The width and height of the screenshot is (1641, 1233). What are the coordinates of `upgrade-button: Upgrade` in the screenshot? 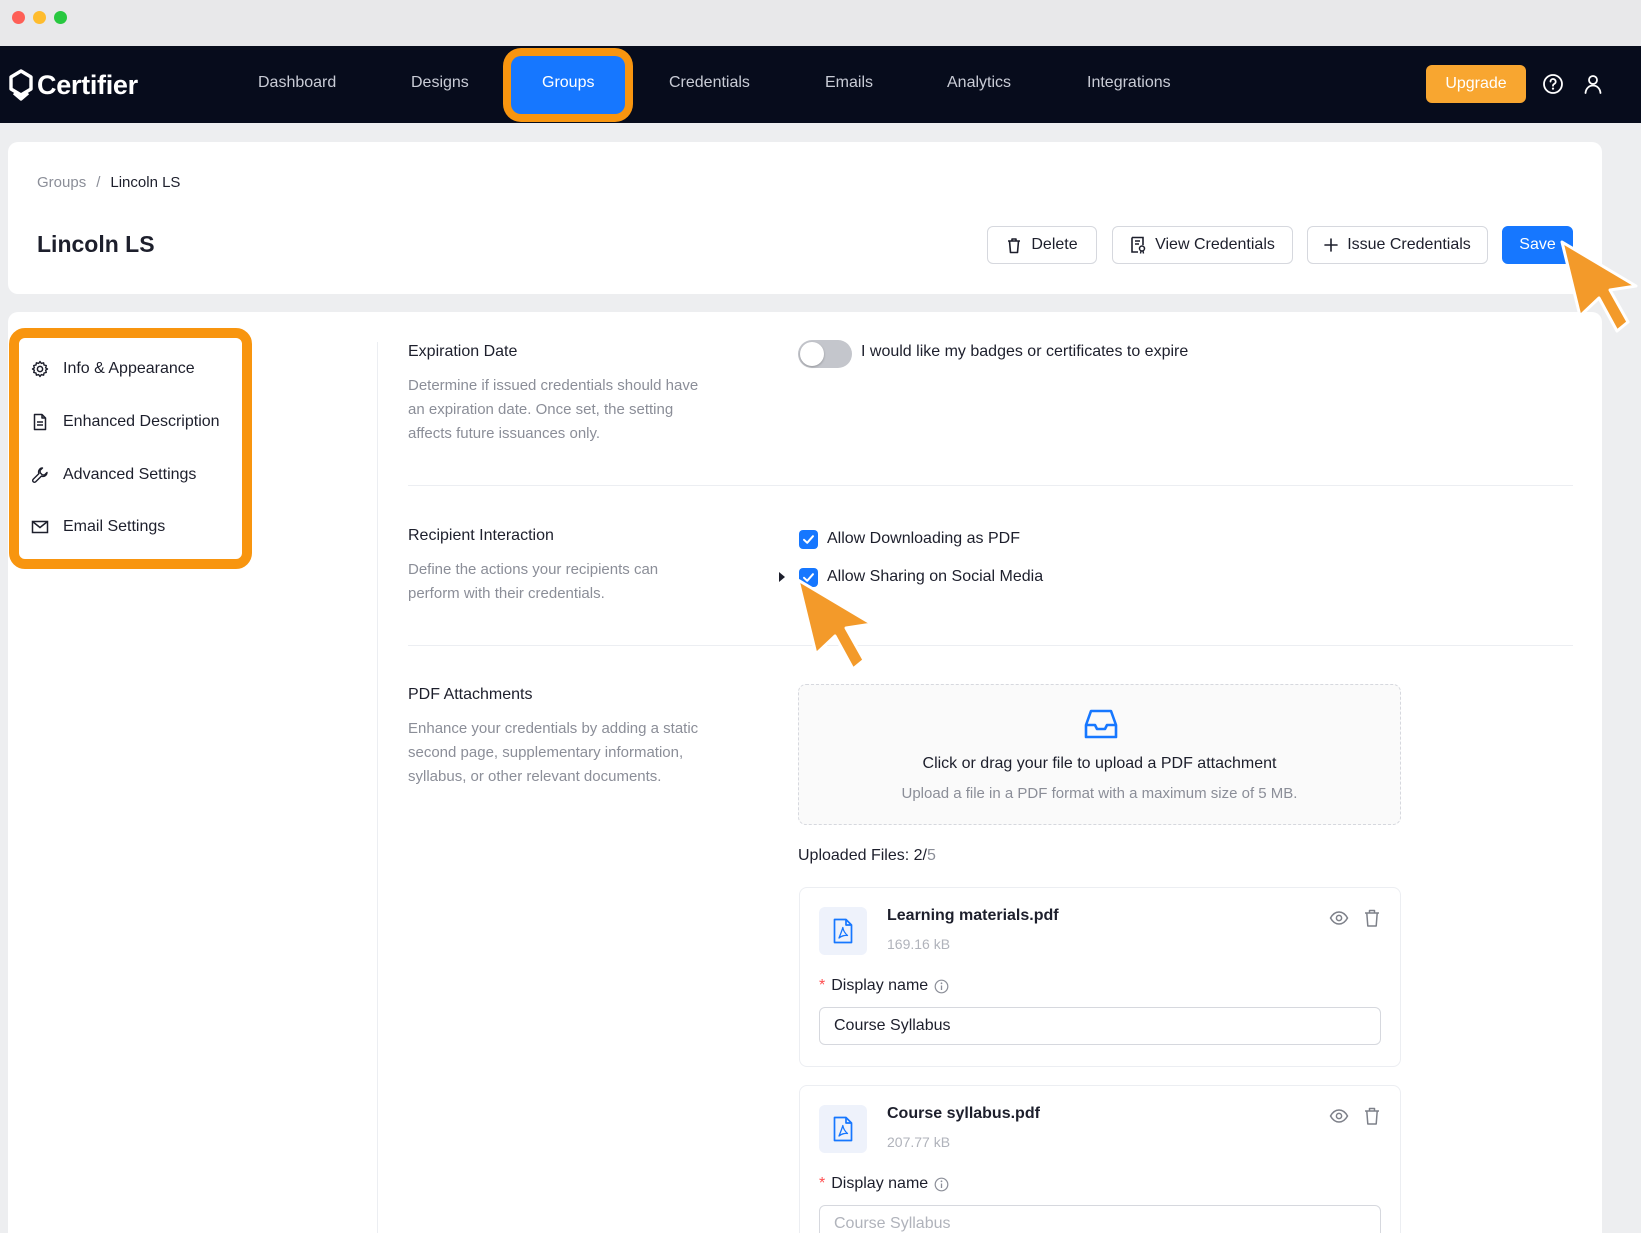 It's located at (1476, 84).